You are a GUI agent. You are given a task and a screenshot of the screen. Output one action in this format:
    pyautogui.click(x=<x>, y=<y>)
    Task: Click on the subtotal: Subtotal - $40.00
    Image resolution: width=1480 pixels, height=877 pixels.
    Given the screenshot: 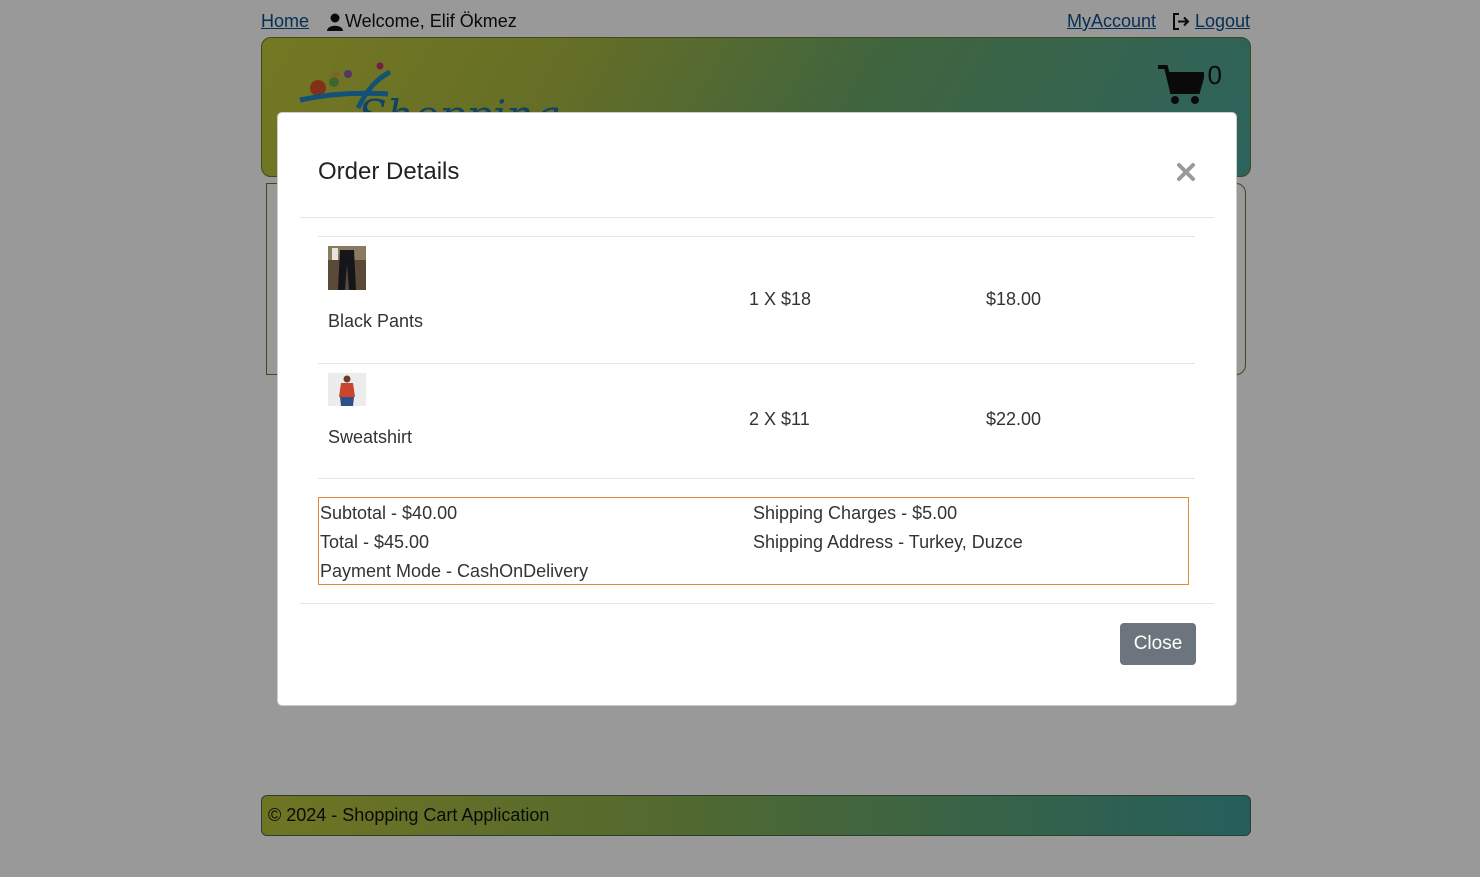 What is the action you would take?
    pyautogui.click(x=389, y=513)
    